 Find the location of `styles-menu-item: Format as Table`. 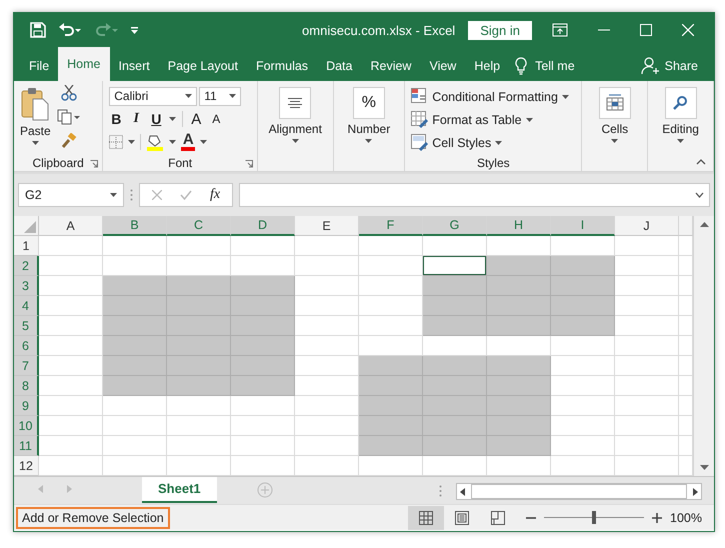

styles-menu-item: Format as Table is located at coordinates (472, 119).